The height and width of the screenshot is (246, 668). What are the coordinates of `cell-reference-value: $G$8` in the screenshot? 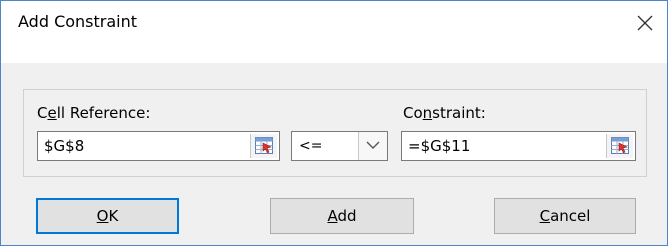 It's located at (64, 146).